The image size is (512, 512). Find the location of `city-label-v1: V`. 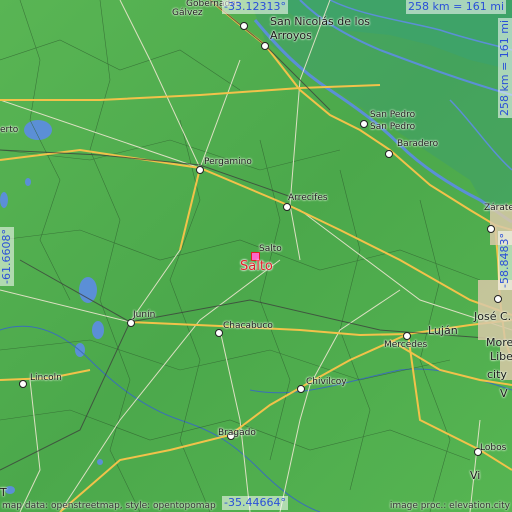

city-label-v1: V is located at coordinates (504, 393).